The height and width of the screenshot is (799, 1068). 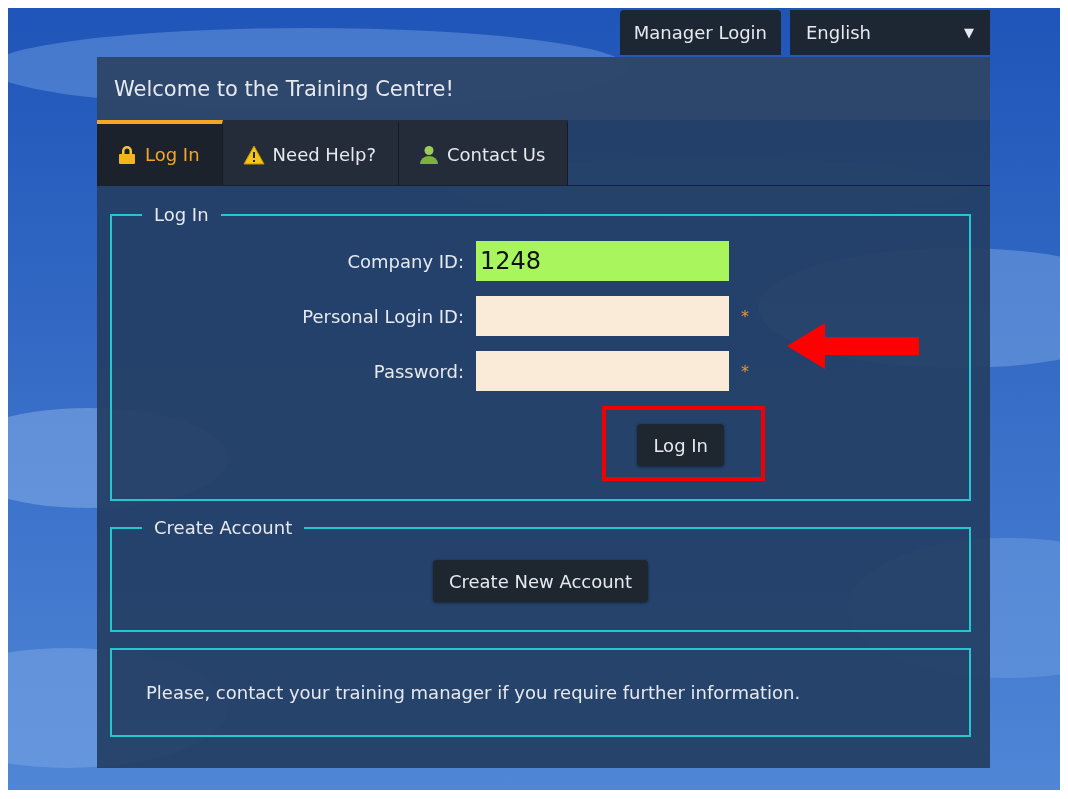 What do you see at coordinates (700, 32) in the screenshot?
I see `manager-login-button: Manager Login` at bounding box center [700, 32].